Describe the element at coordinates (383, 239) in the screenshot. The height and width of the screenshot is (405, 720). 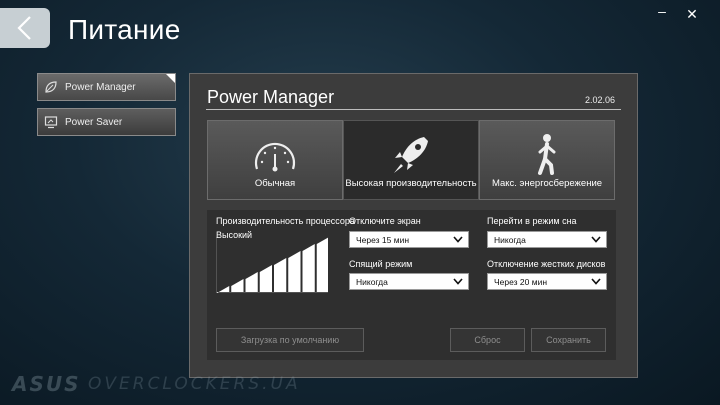
I see `display-off-value: Через 15 мин` at that location.